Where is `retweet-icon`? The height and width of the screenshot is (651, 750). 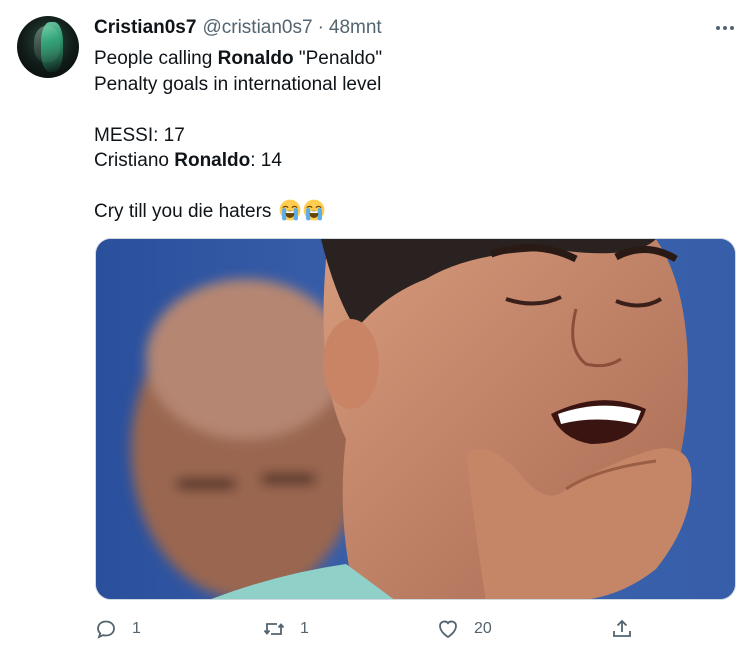 retweet-icon is located at coordinates (274, 629).